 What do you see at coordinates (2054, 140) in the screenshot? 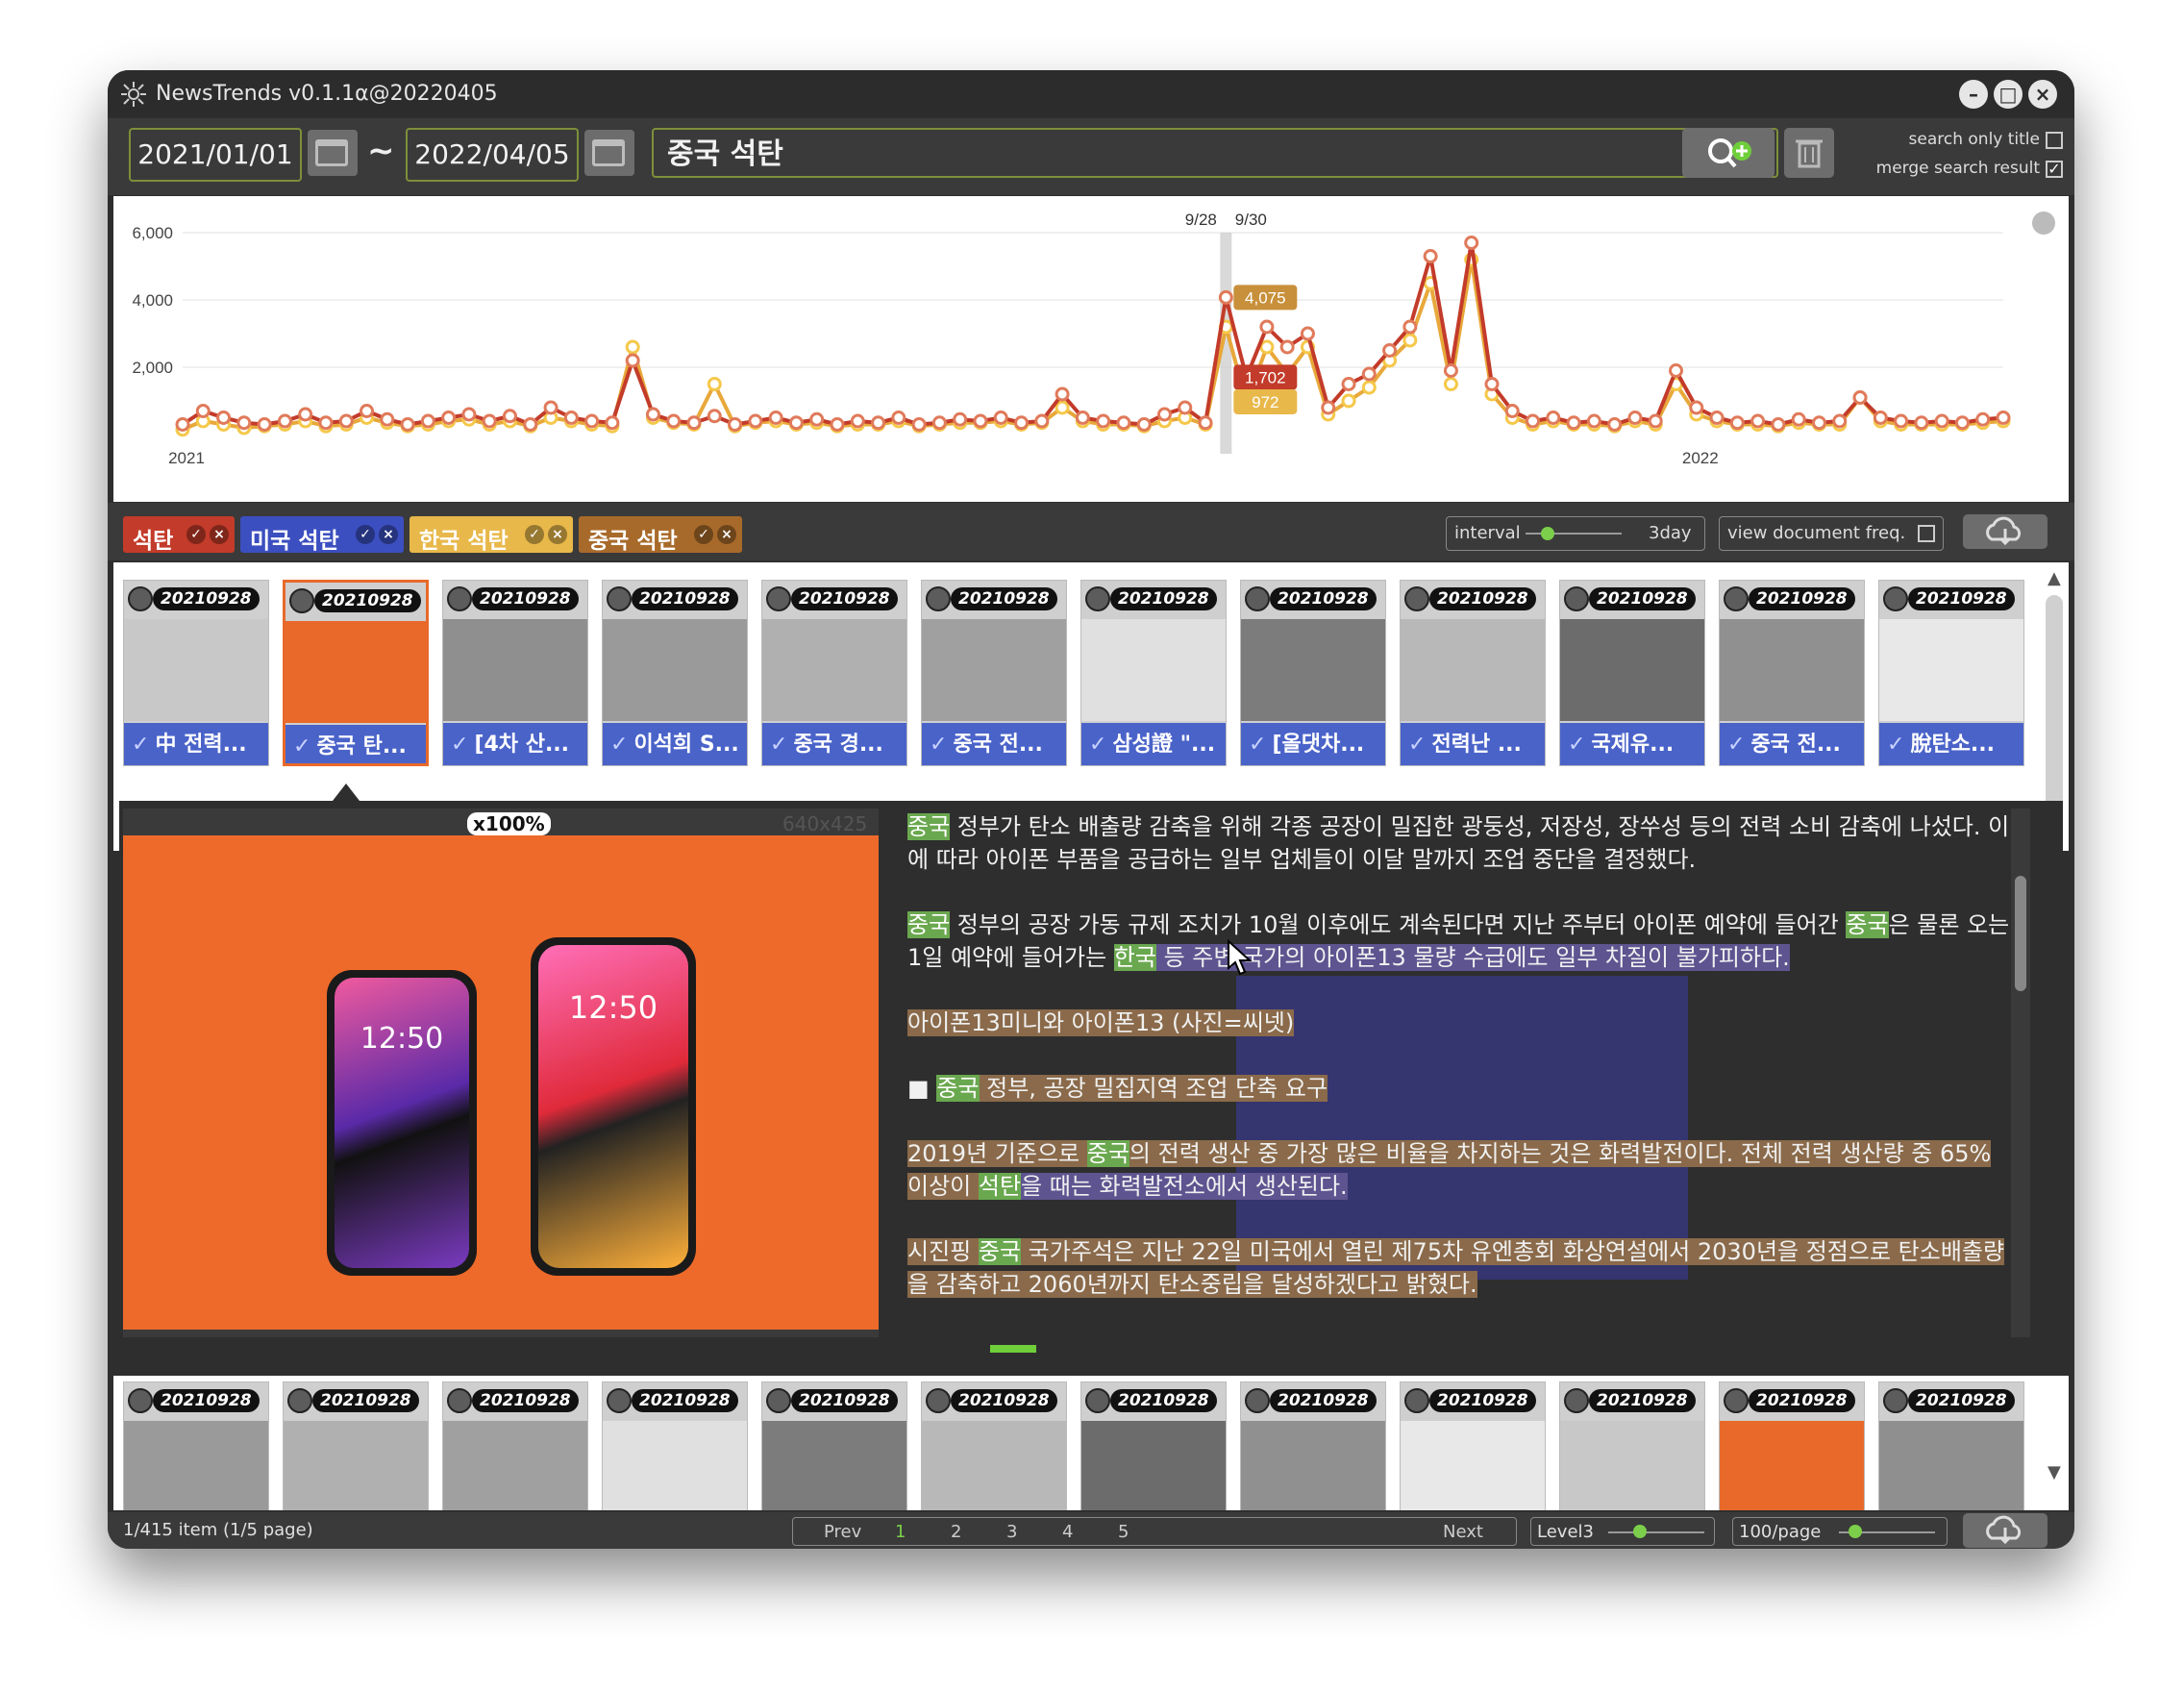
I see `search-only-title-checkbox` at bounding box center [2054, 140].